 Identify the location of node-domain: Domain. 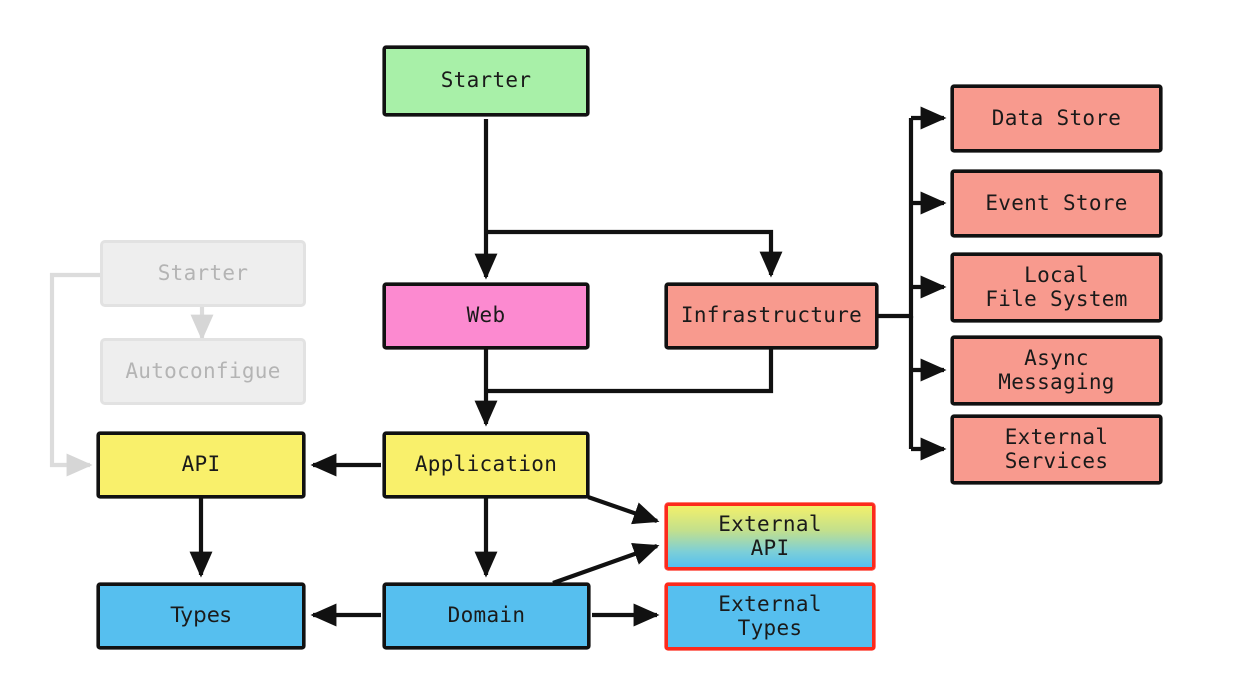
(486, 616).